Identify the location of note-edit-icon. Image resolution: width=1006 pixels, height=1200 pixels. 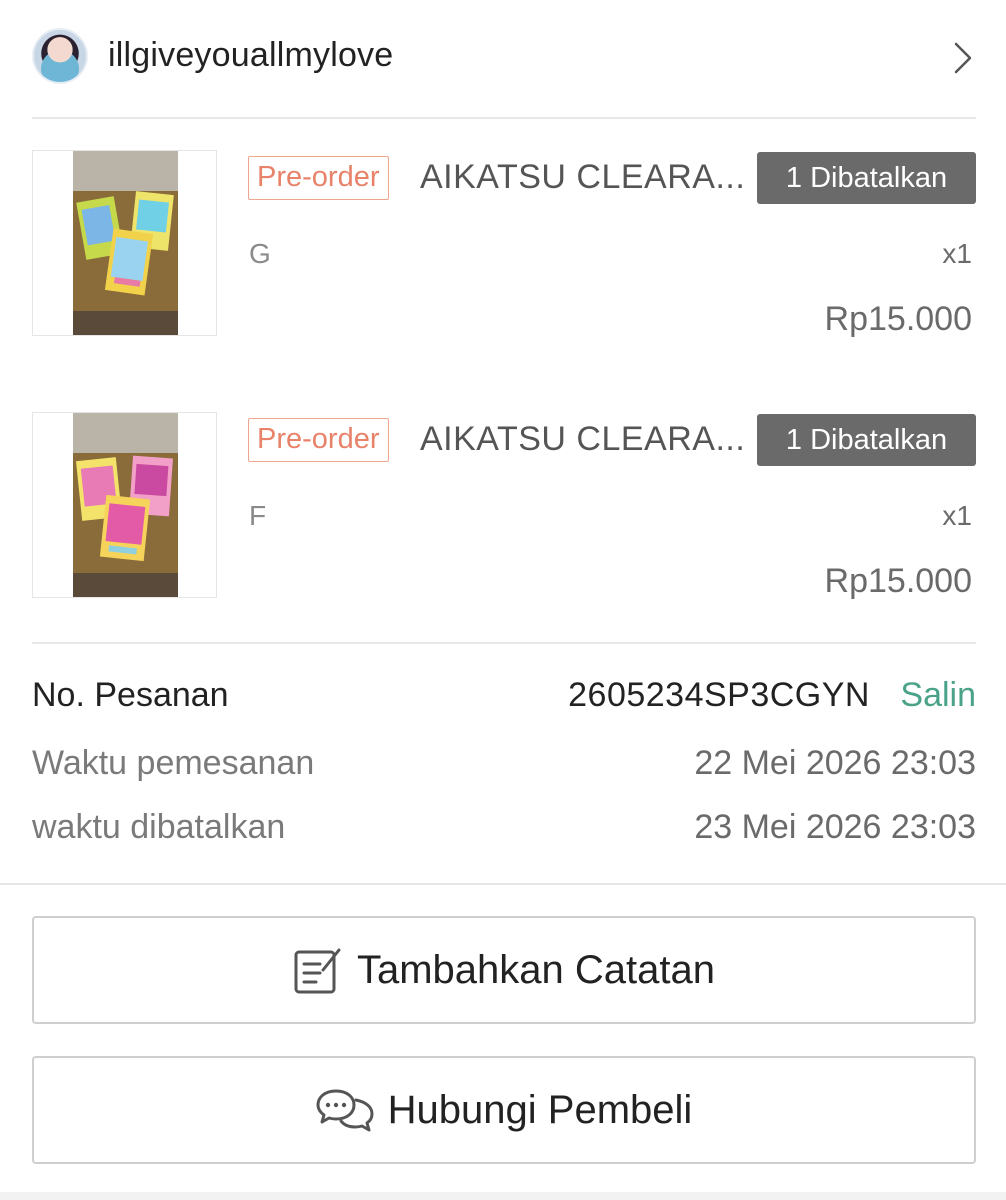
(317, 971).